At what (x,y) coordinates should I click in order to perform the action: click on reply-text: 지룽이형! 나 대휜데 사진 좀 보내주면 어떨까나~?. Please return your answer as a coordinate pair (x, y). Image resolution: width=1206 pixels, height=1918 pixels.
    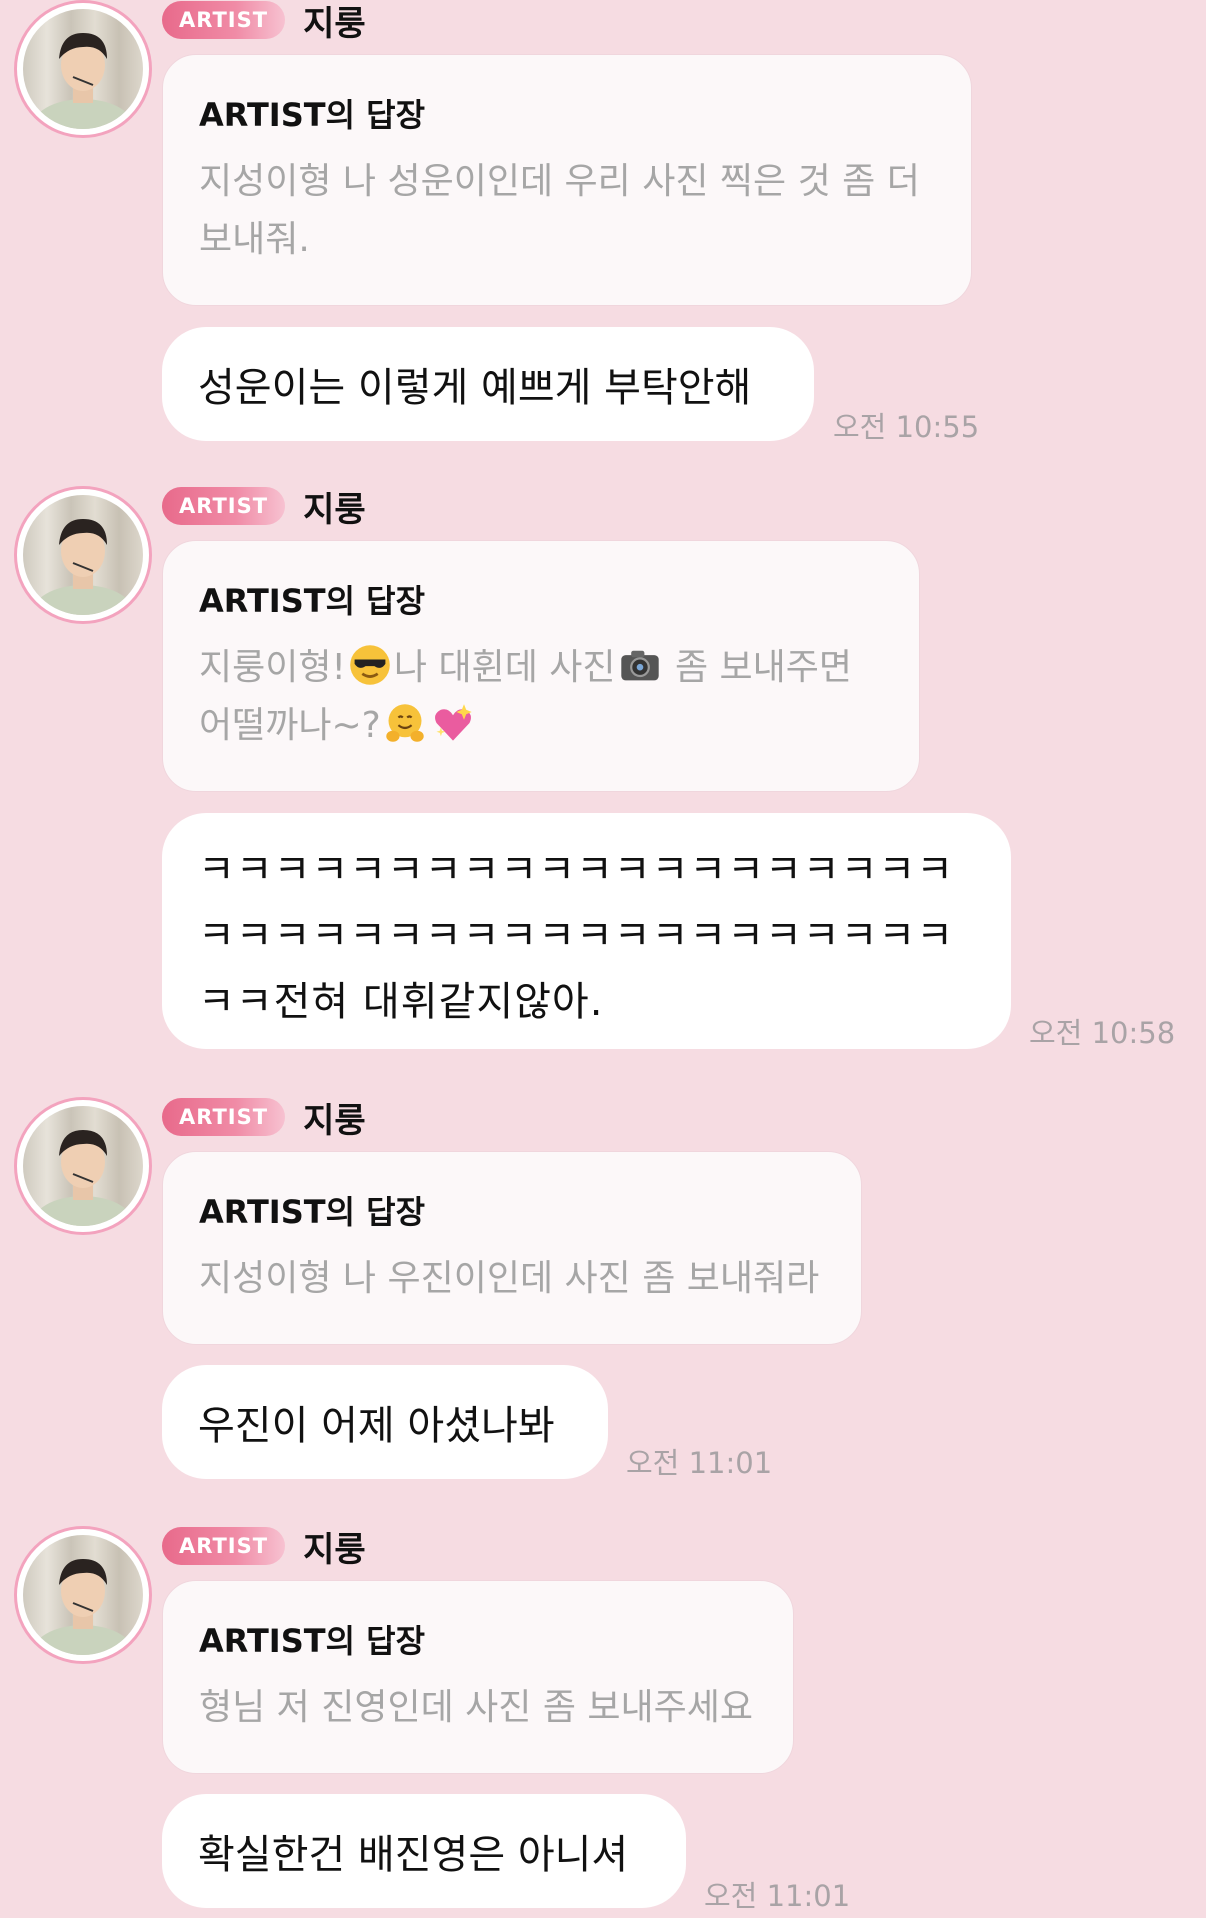
    Looking at the image, I should click on (541, 697).